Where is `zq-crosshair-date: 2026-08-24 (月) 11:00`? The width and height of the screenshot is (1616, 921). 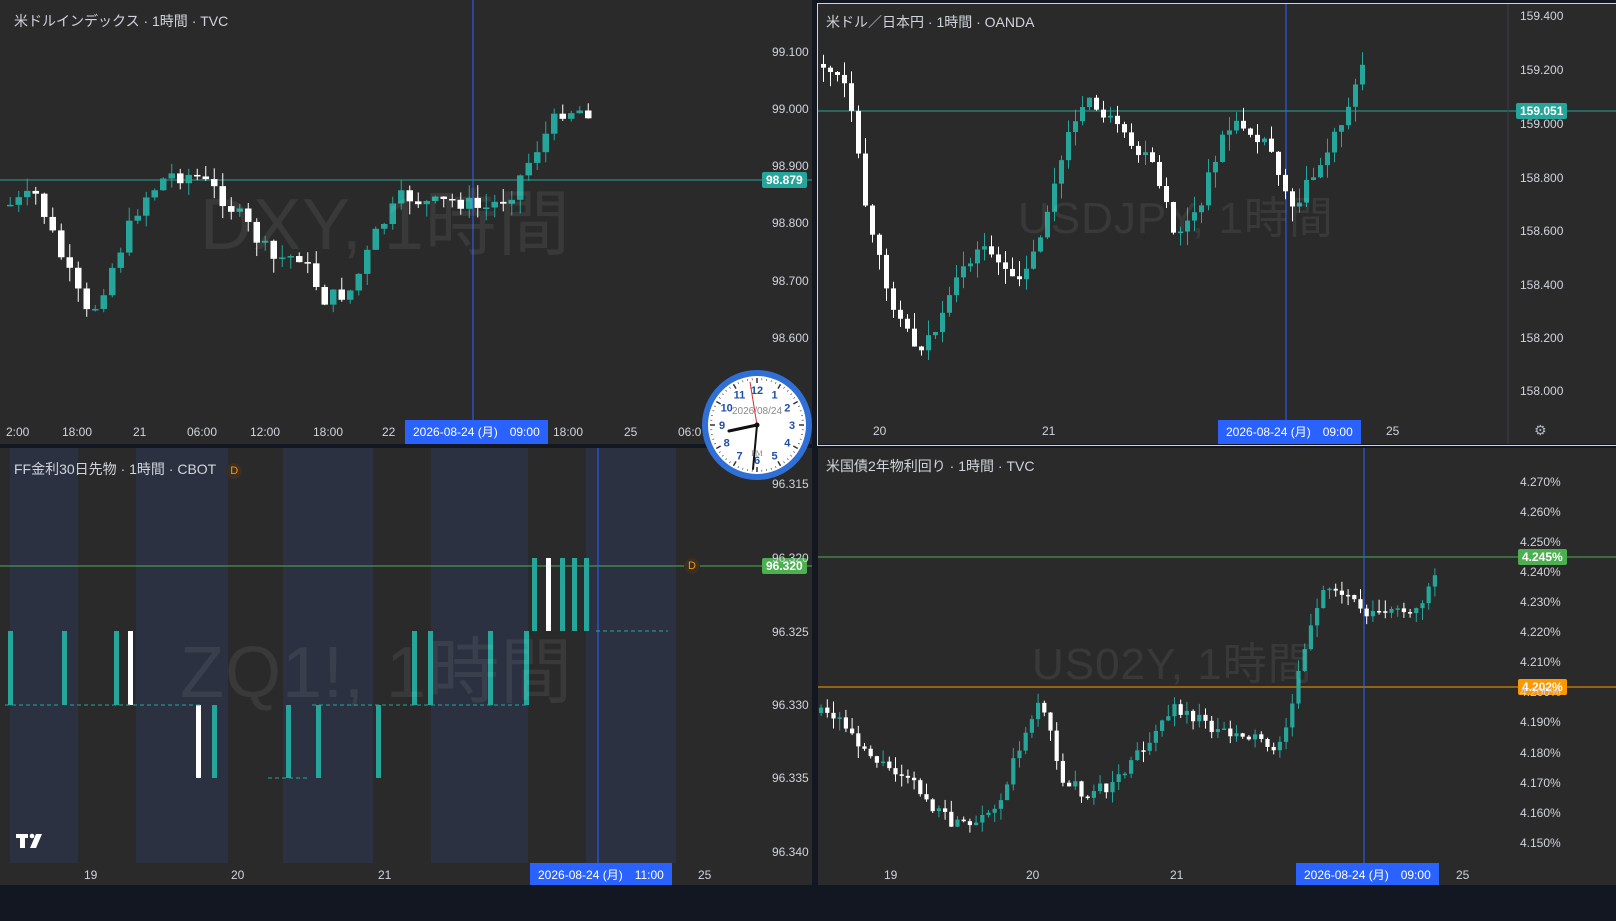
zq-crosshair-date: 2026-08-24 (月) 11:00 is located at coordinates (601, 874).